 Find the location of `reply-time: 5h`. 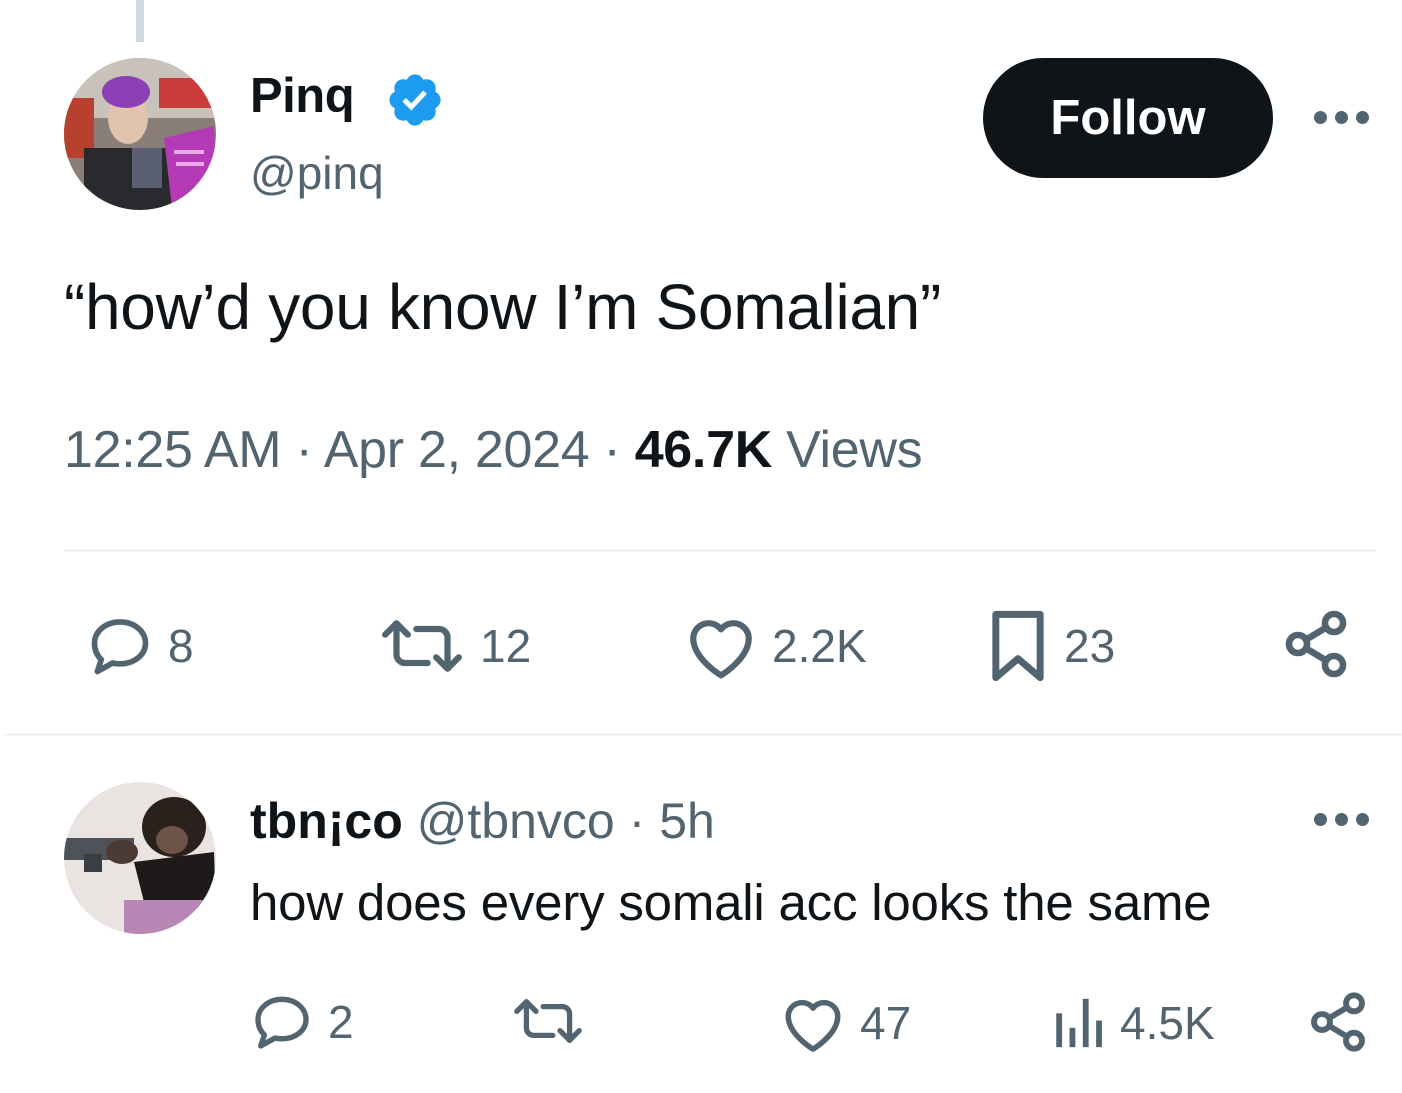

reply-time: 5h is located at coordinates (687, 821).